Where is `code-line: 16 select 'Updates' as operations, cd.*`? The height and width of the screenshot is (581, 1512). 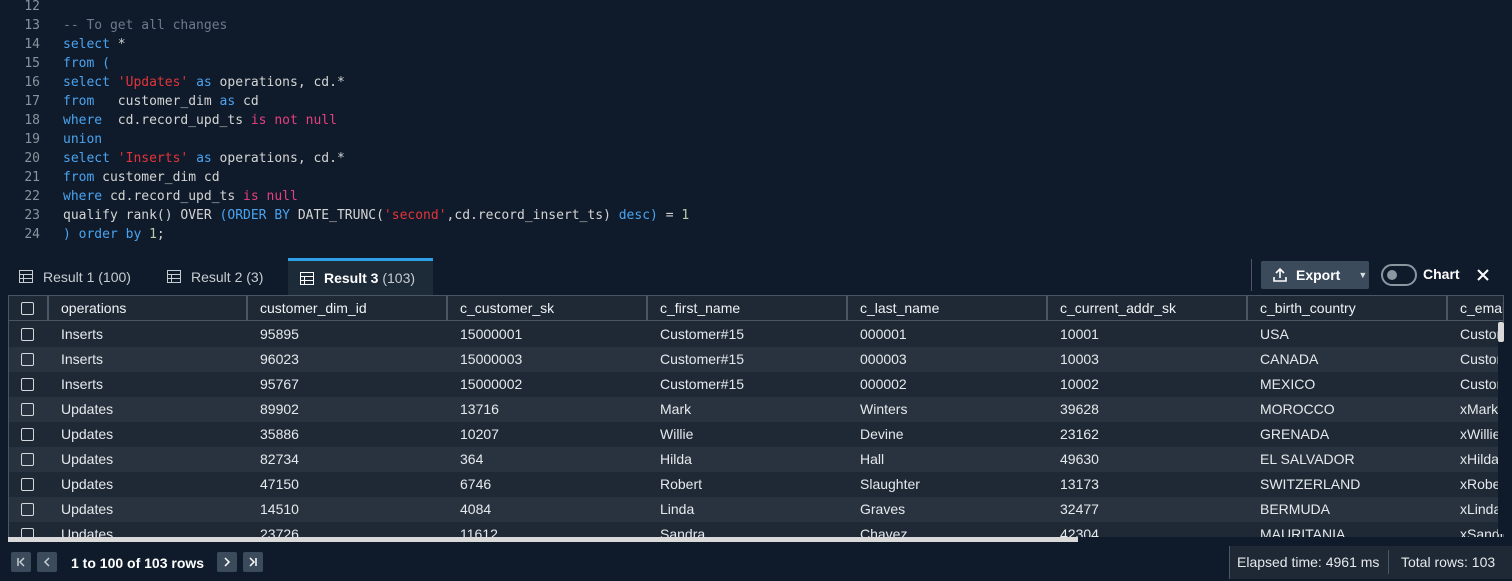
code-line: 16 select 'Updates' as operations, cd.* is located at coordinates (756, 82).